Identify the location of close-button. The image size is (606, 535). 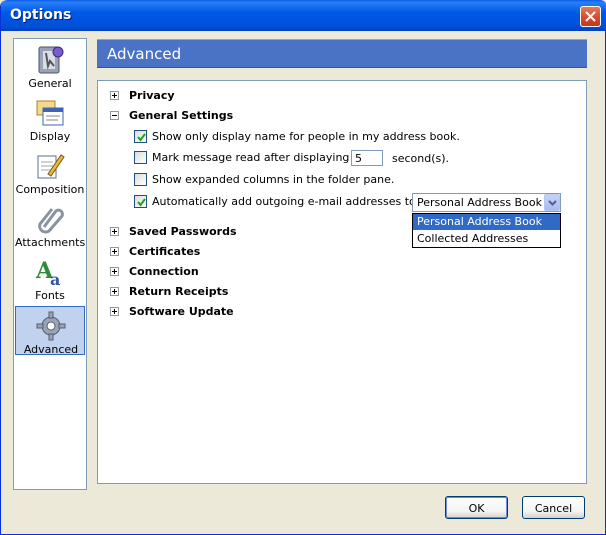
(590, 16).